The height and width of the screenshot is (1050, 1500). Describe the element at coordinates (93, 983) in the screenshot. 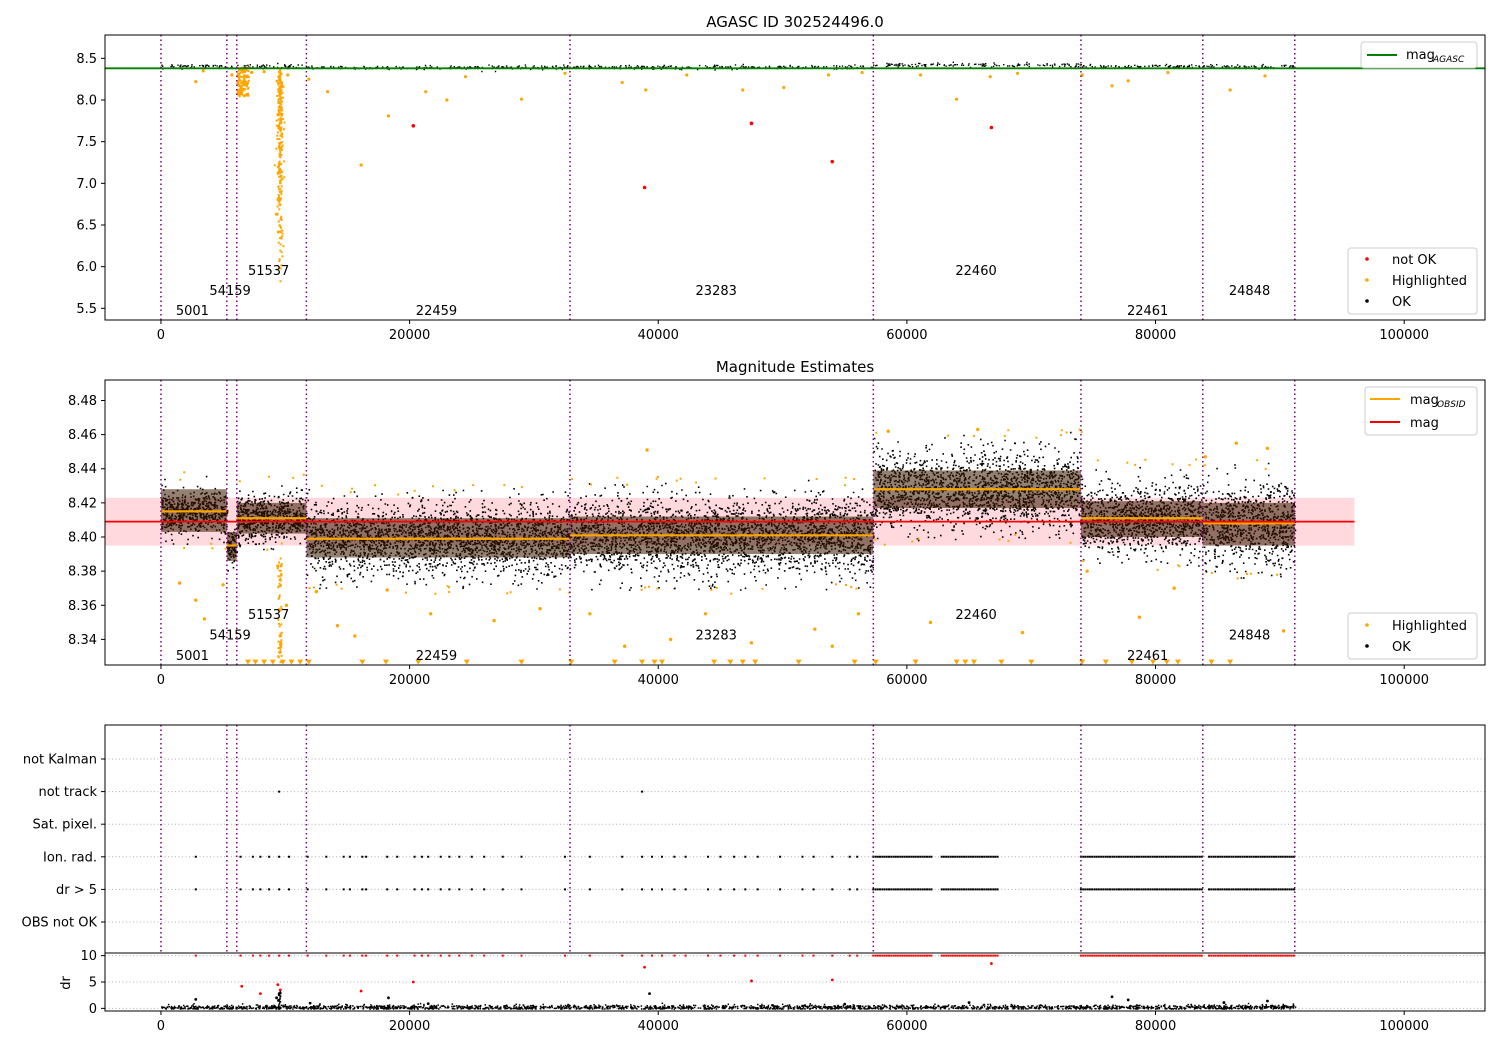

I see `y-tick-label: 5` at that location.